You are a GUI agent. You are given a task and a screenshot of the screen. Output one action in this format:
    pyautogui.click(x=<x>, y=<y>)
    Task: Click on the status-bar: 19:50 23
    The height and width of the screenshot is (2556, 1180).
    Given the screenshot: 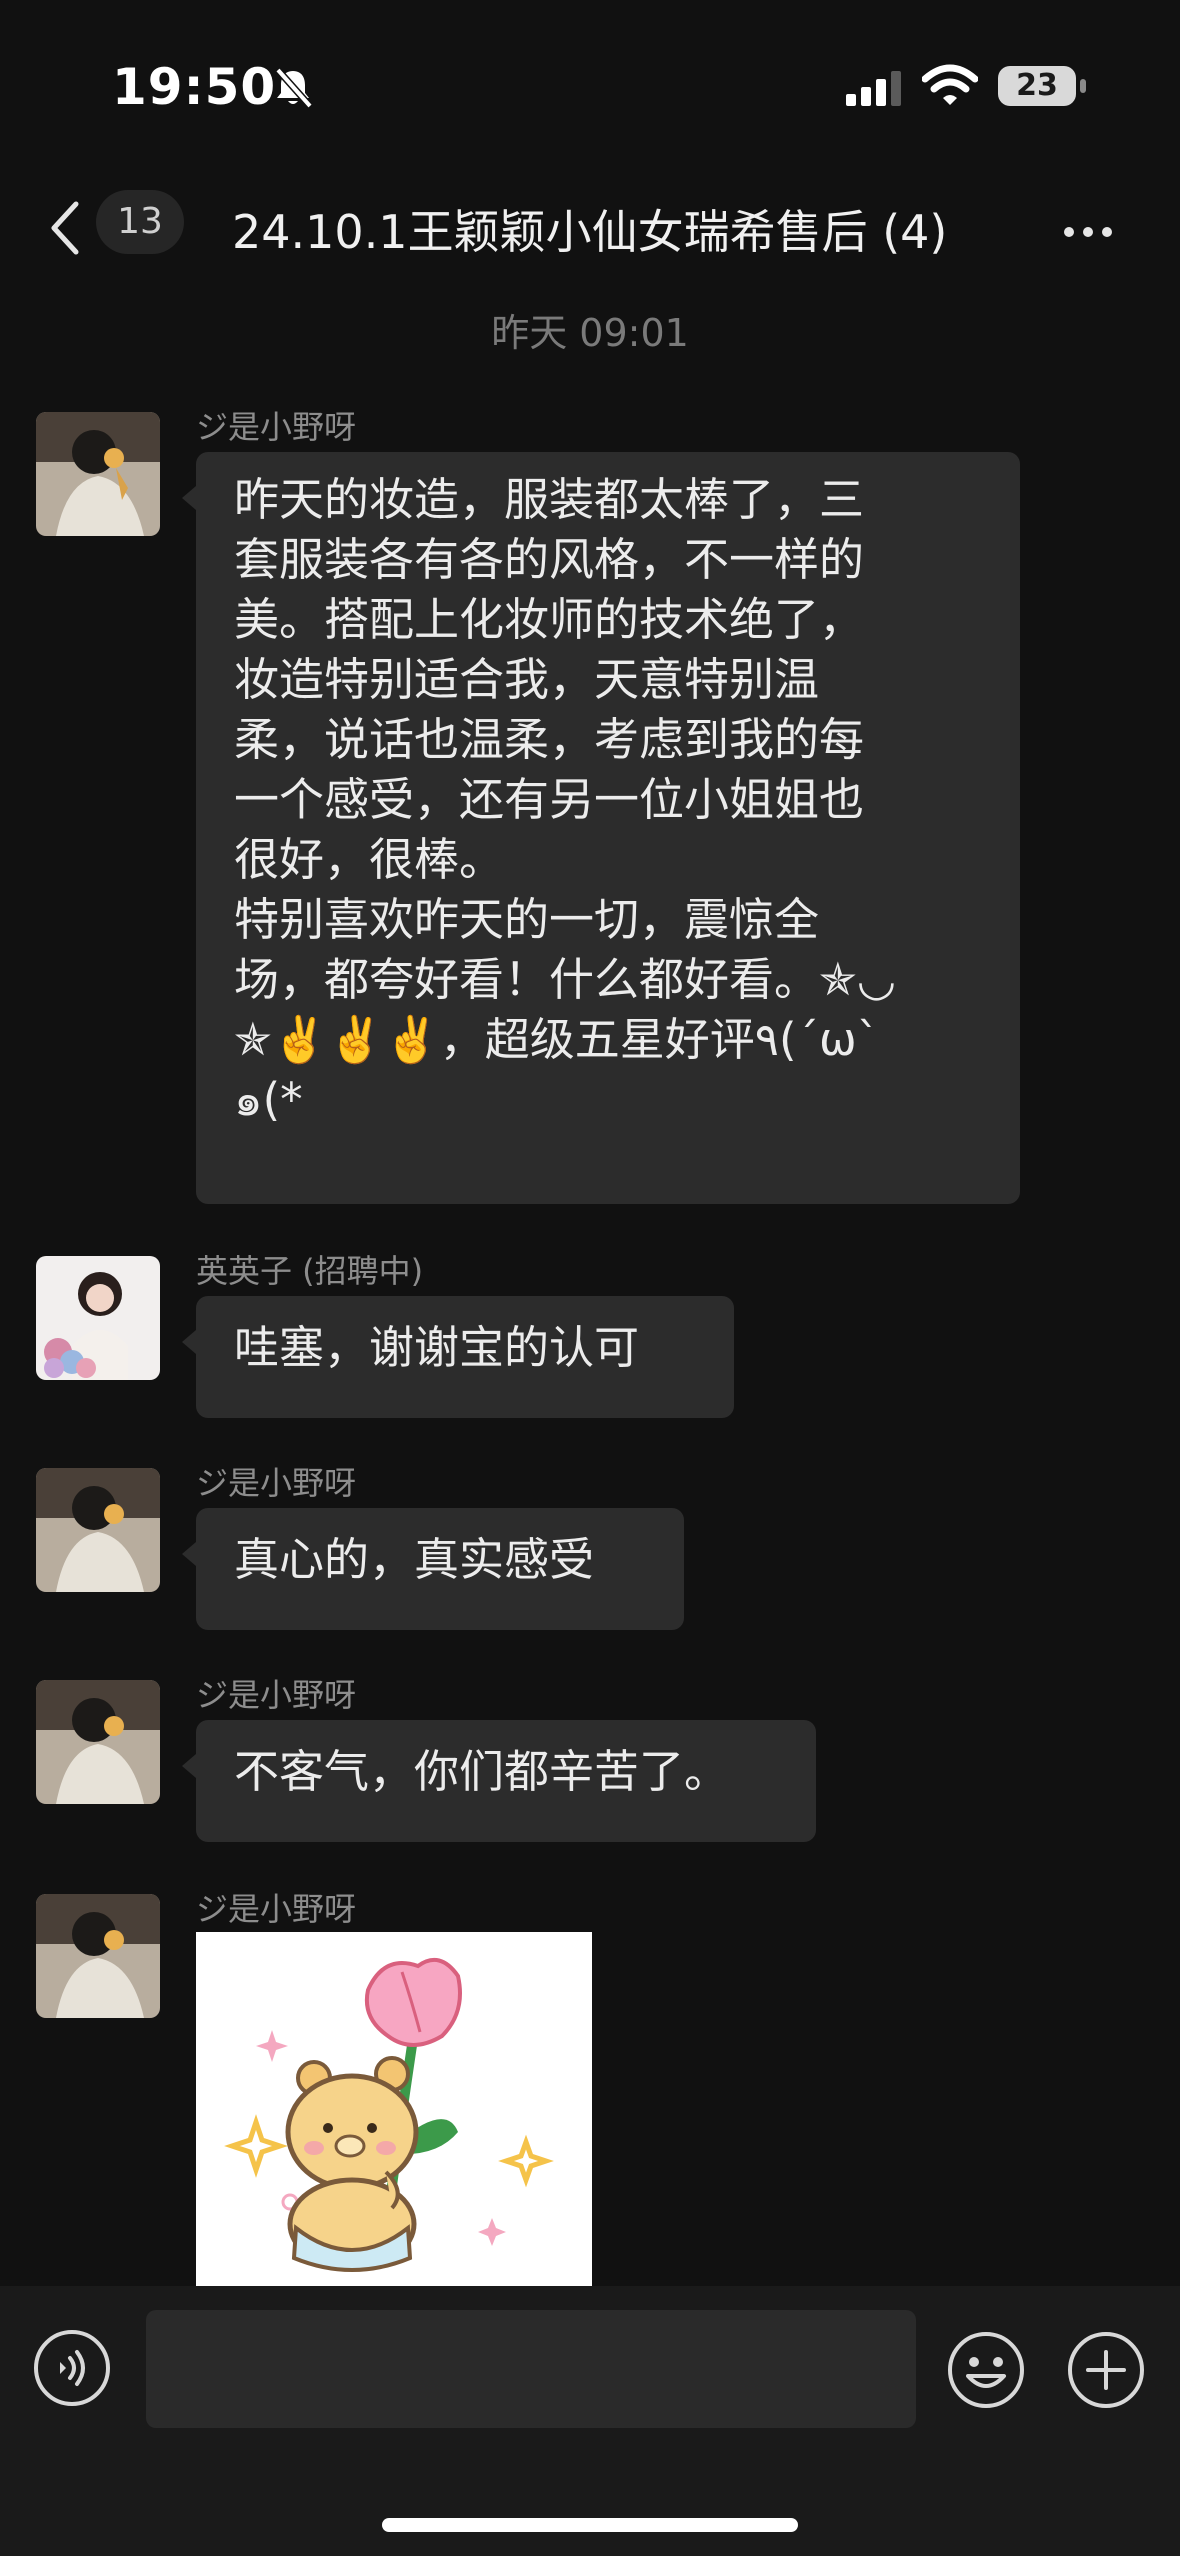 What is the action you would take?
    pyautogui.click(x=590, y=85)
    